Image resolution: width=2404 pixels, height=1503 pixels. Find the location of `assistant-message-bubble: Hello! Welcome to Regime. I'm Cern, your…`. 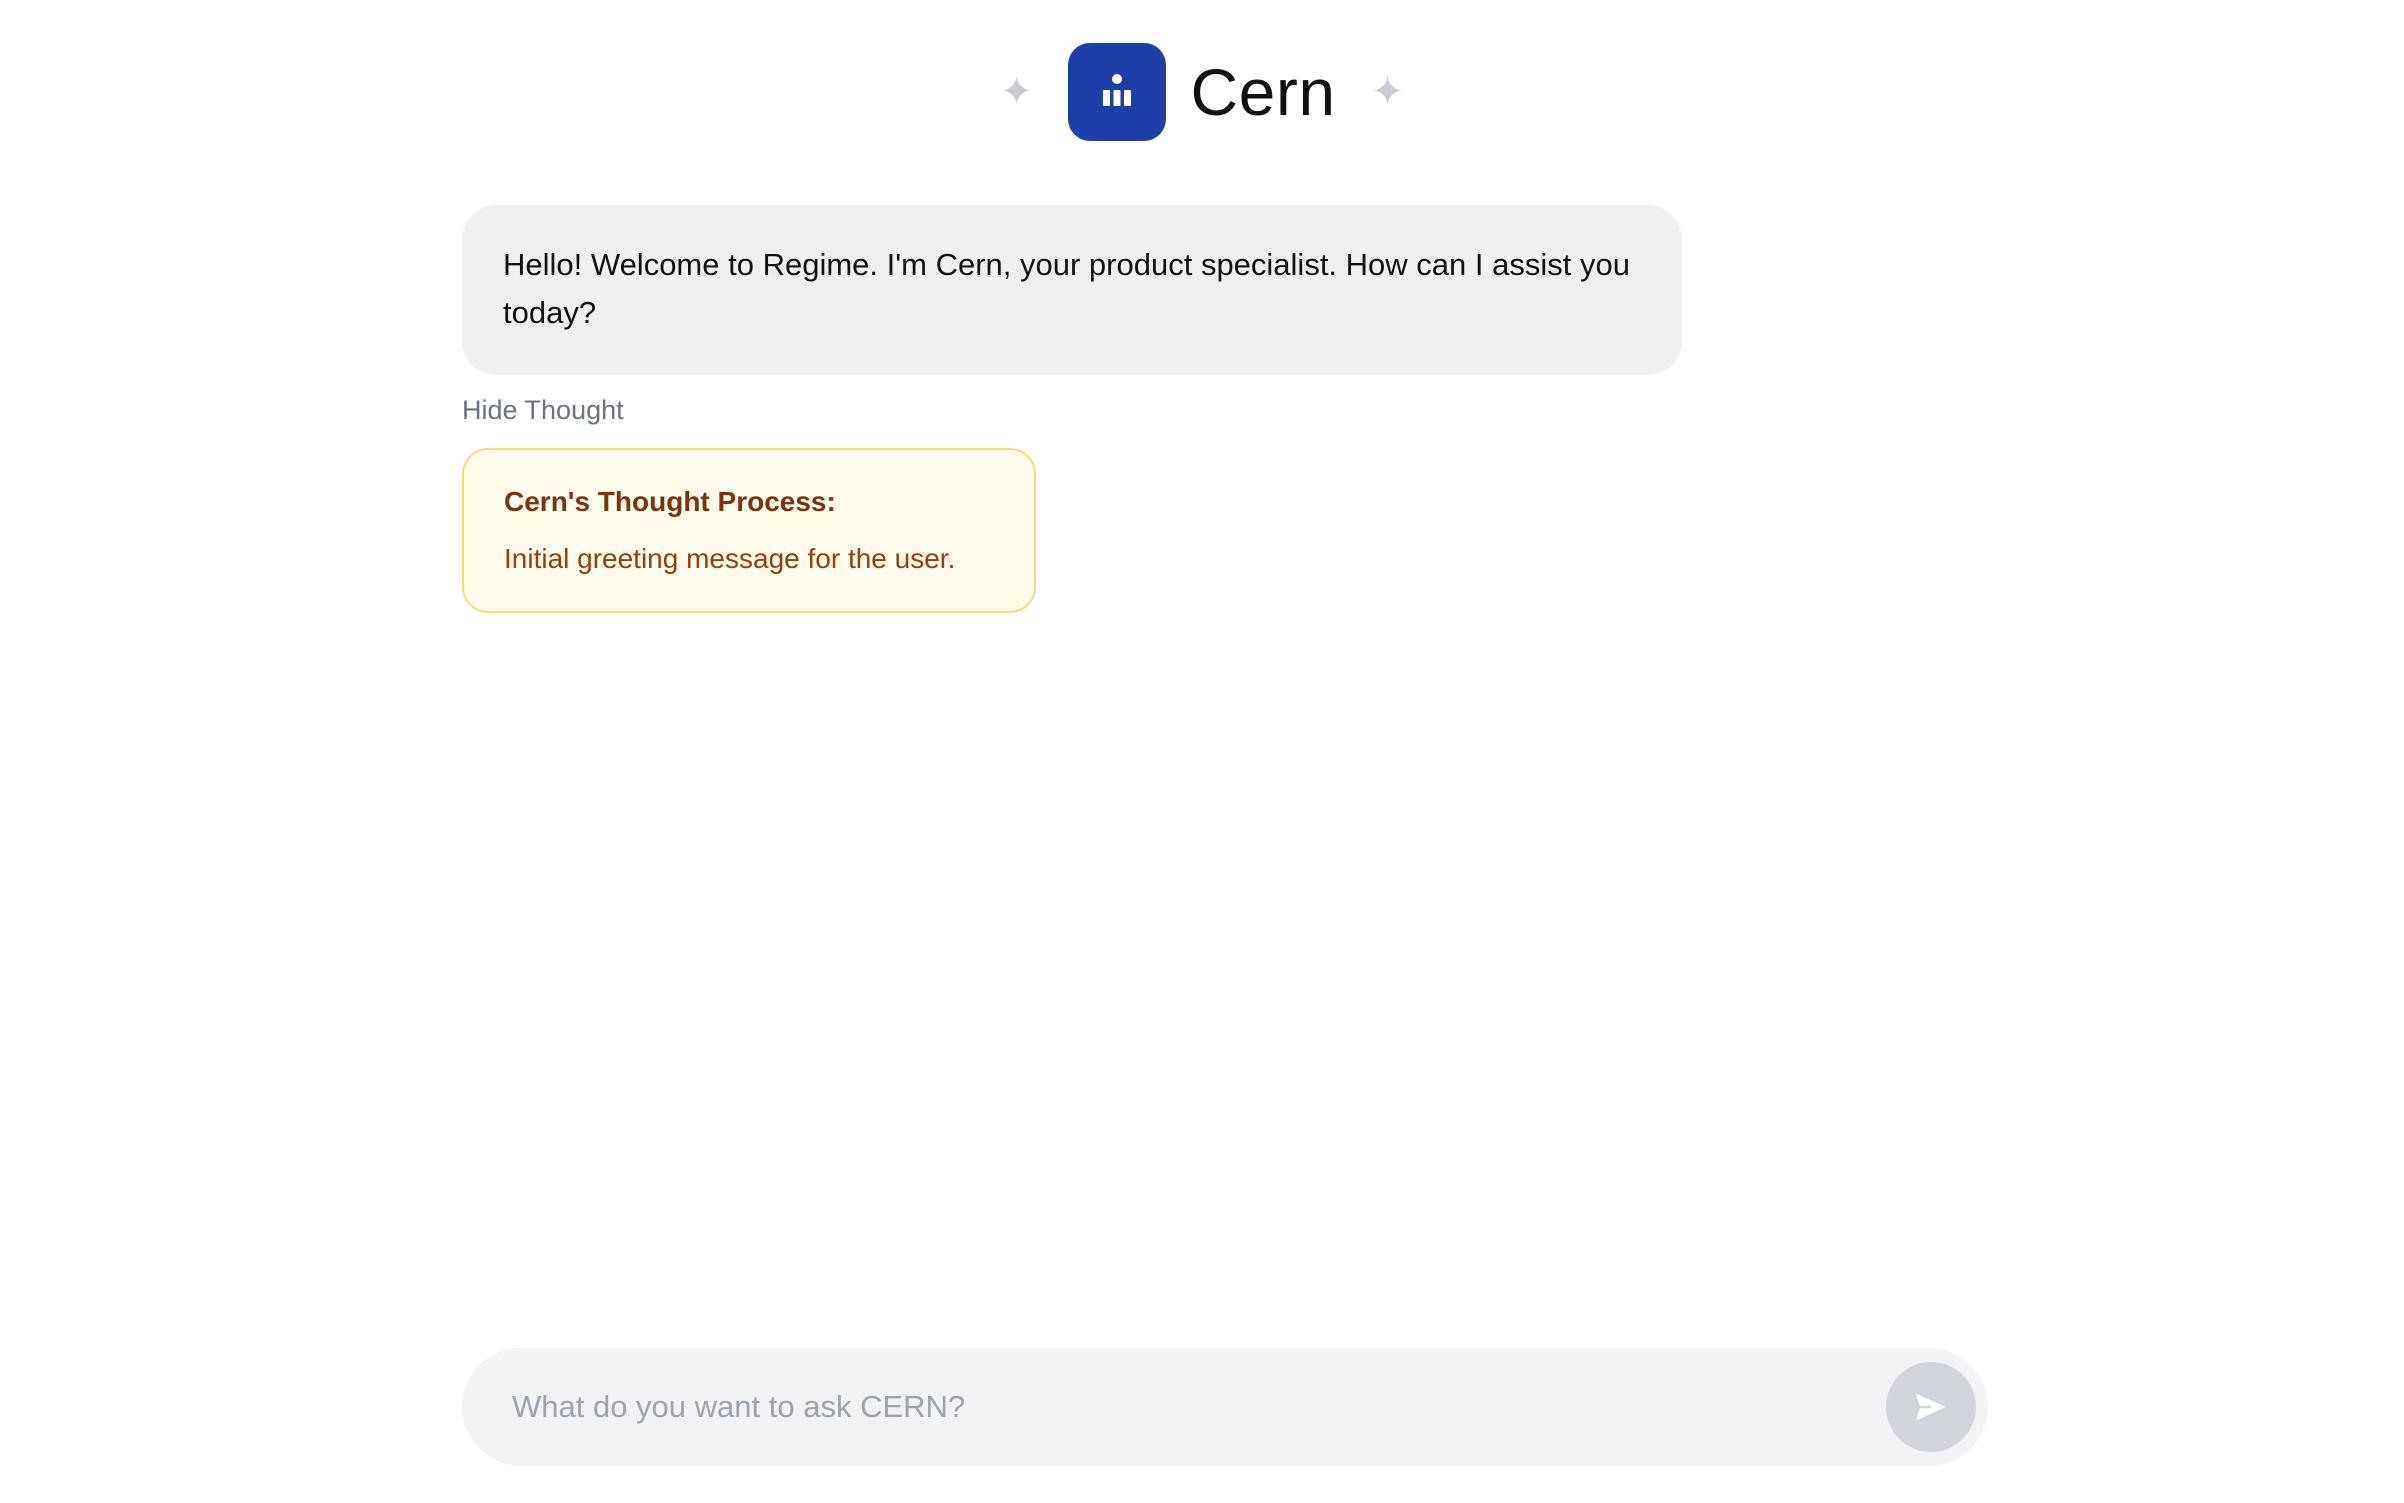

assistant-message-bubble: Hello! Welcome to Regime. I'm Cern, your… is located at coordinates (1072, 290).